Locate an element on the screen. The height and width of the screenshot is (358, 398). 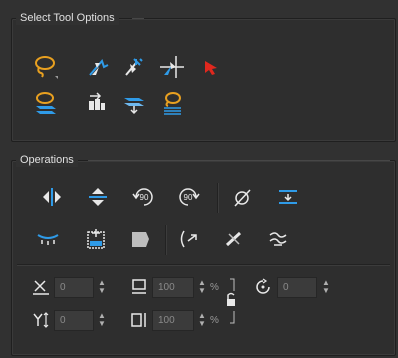
red-arrow-select-button is located at coordinates (210, 67).